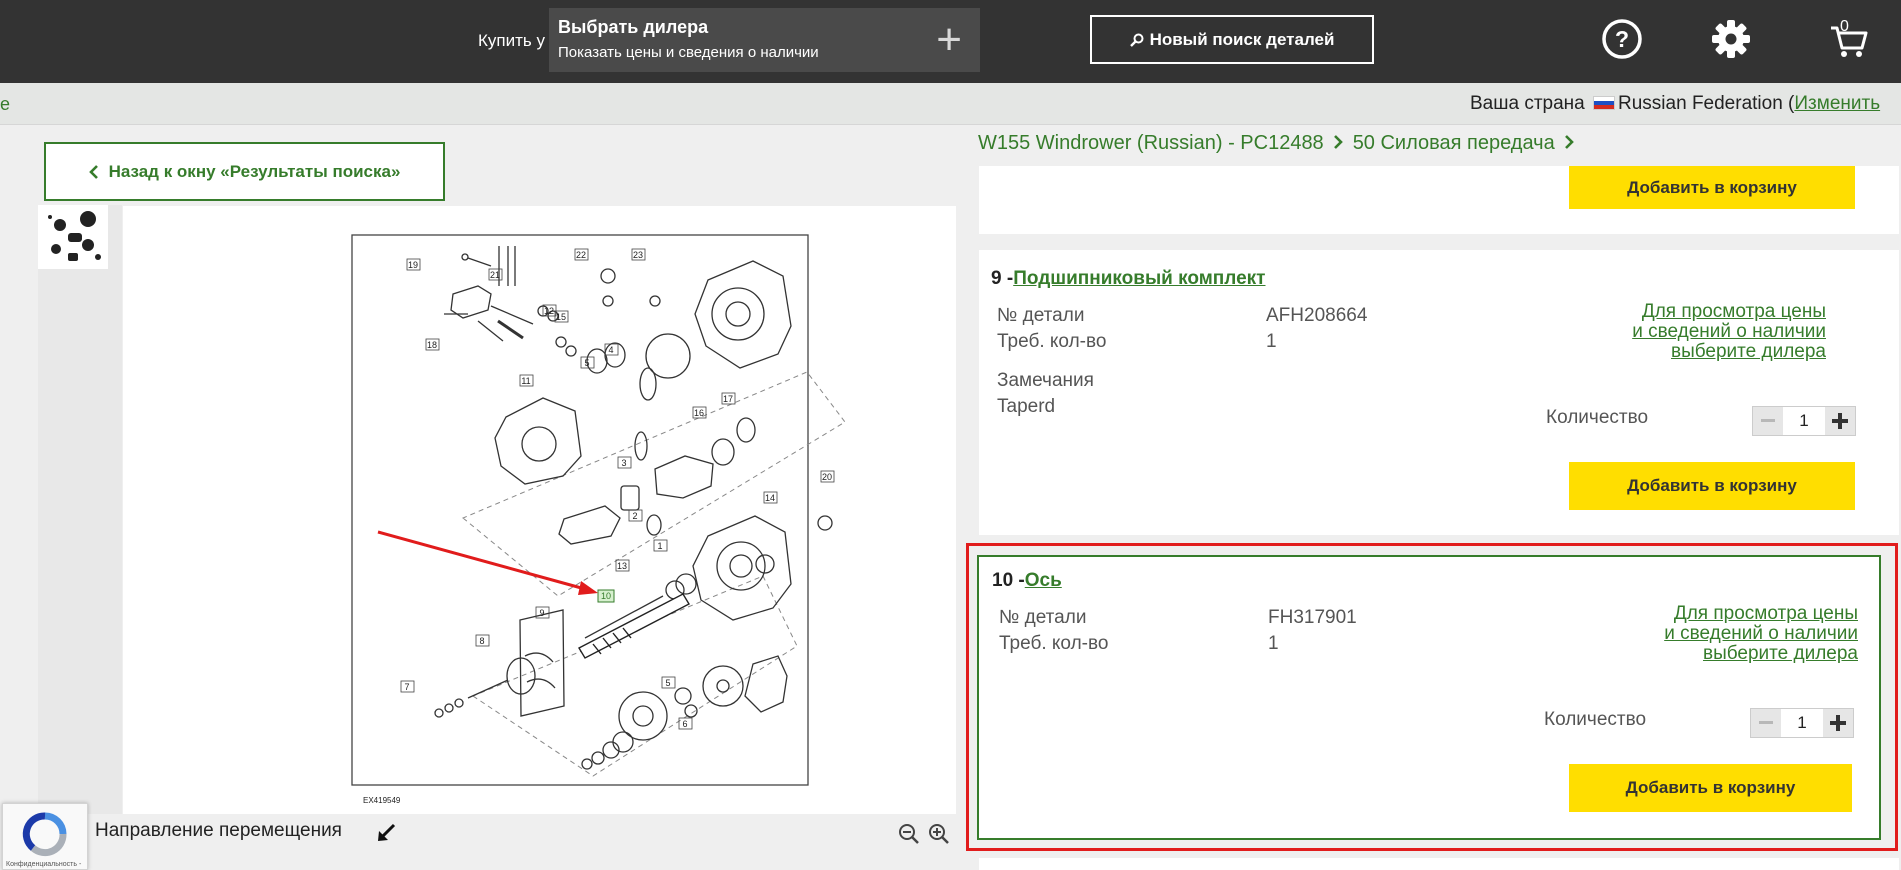 Image resolution: width=1901 pixels, height=870 pixels. What do you see at coordinates (5, 104) in the screenshot?
I see `left-edge-link: е` at bounding box center [5, 104].